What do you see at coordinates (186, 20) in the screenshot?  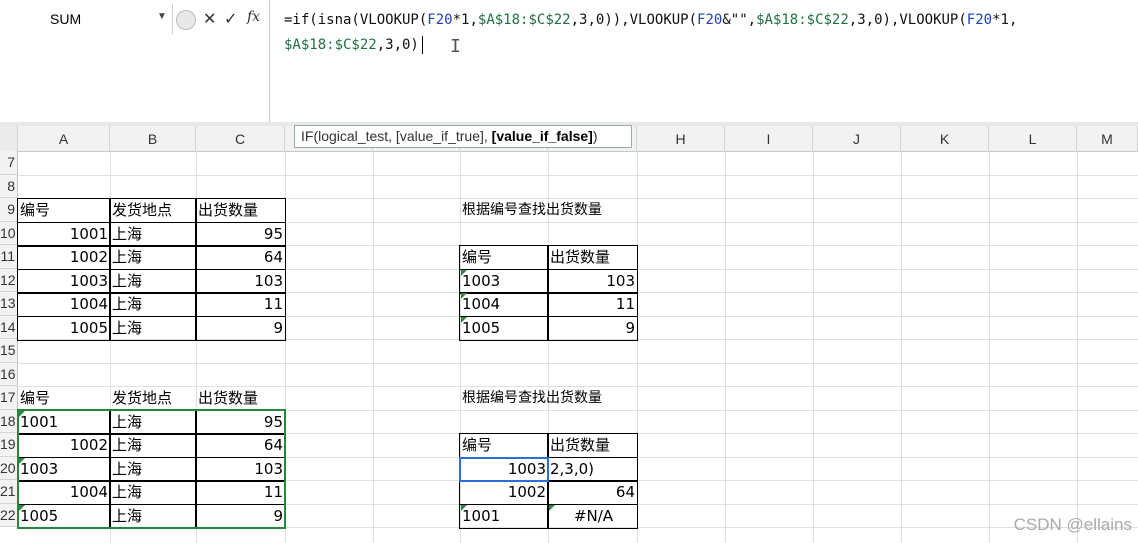 I see `scroll-handle-icon` at bounding box center [186, 20].